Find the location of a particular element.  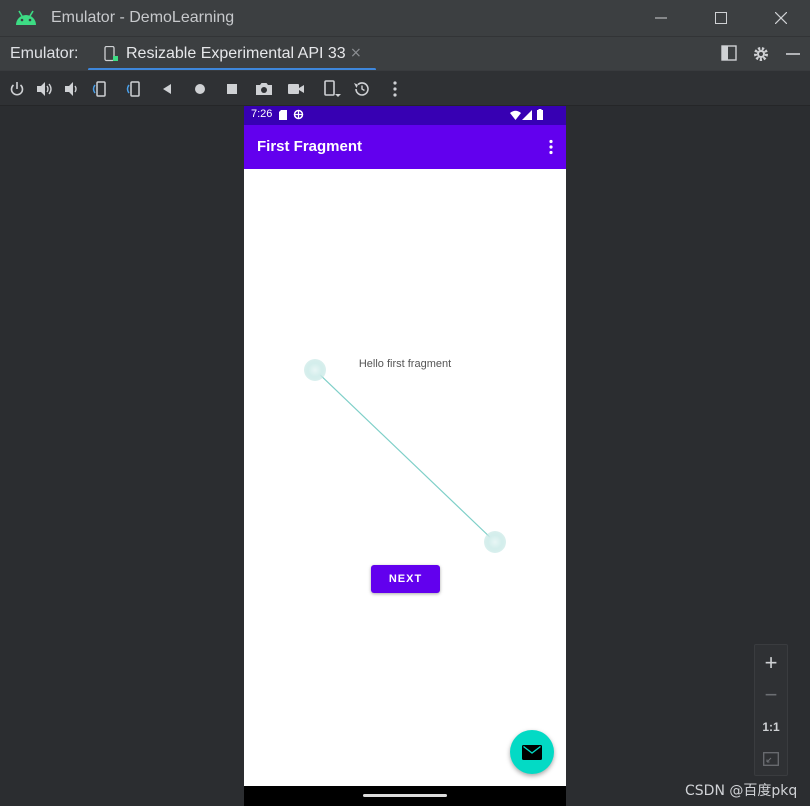

more-icon is located at coordinates (395, 89).